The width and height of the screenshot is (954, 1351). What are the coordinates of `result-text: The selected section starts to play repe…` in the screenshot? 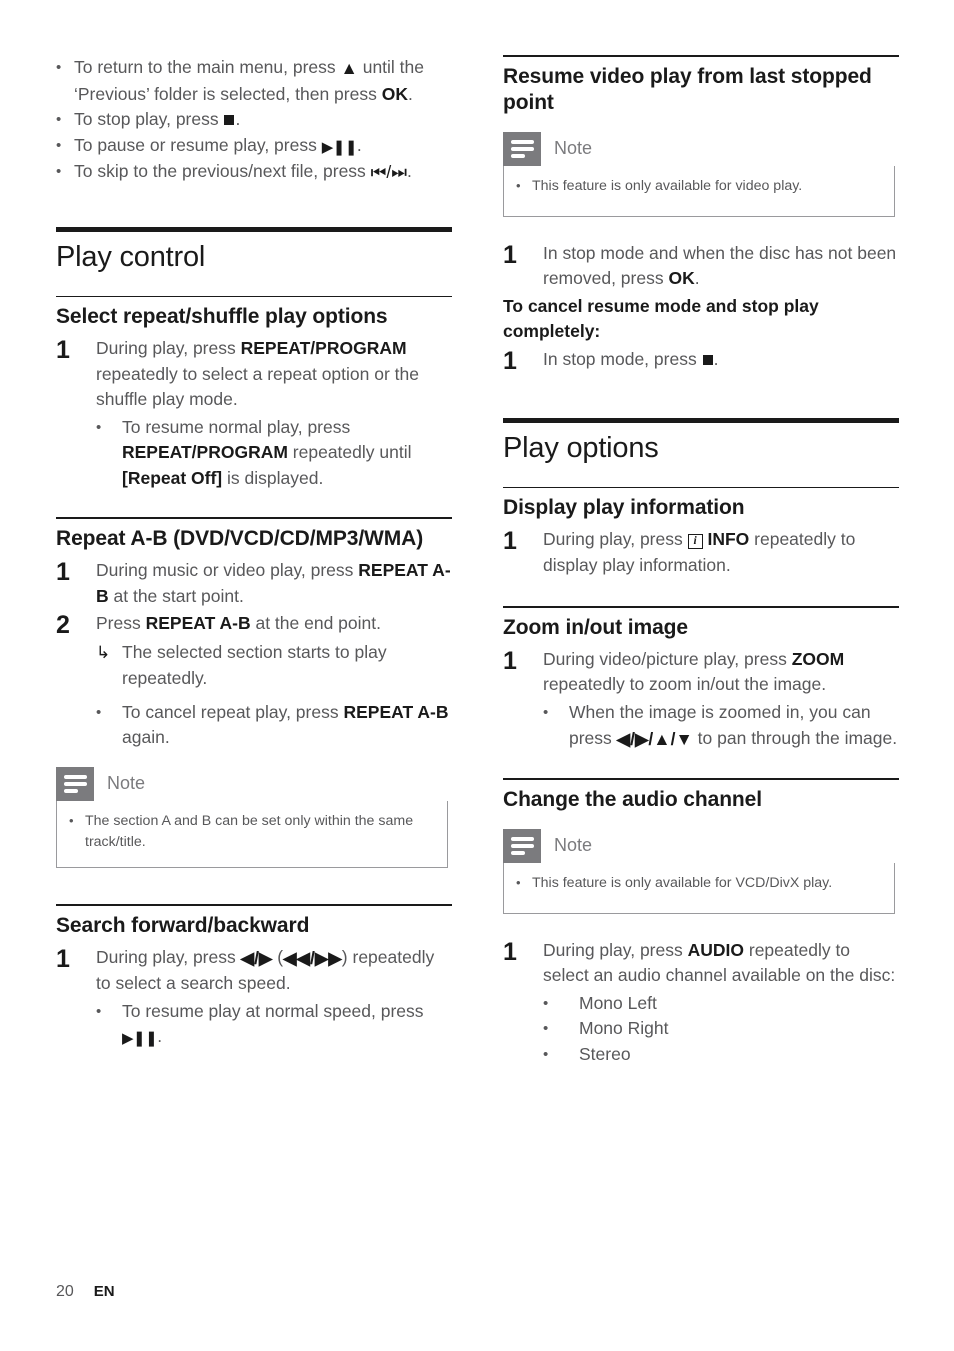 It's located at (254, 665).